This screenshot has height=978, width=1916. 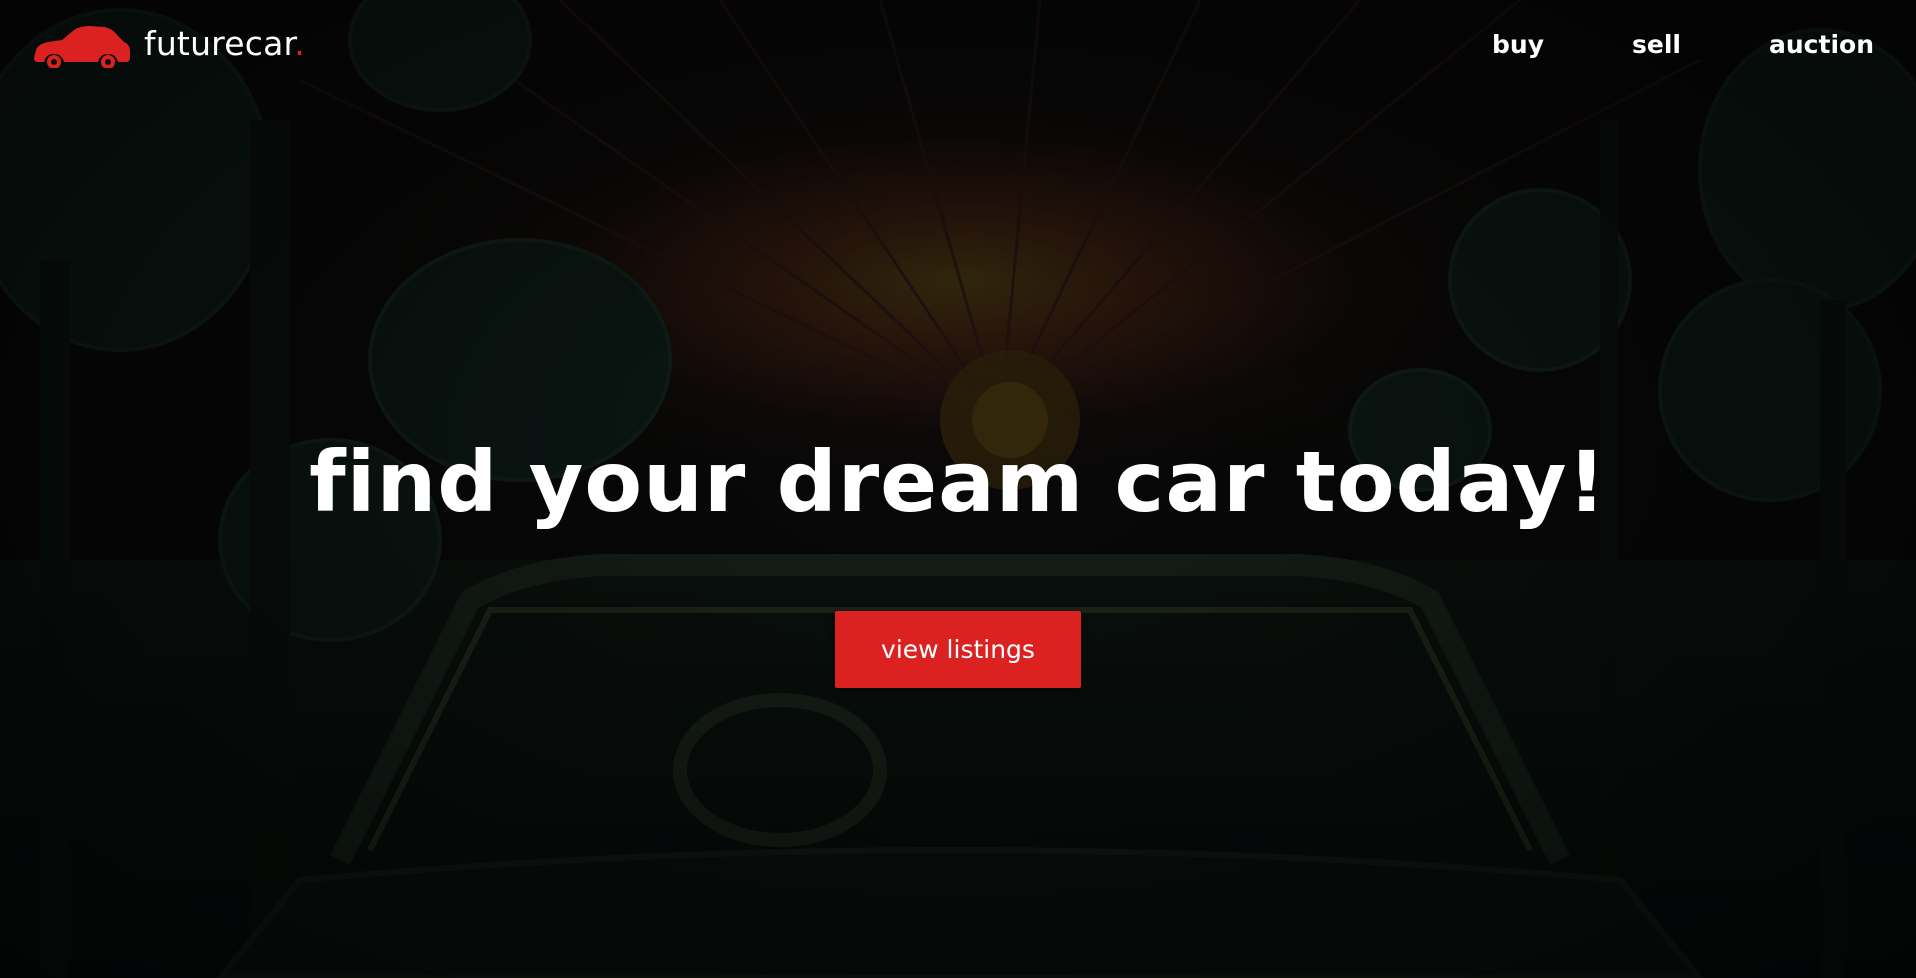 I want to click on brand-name: futurecar., so click(x=224, y=43).